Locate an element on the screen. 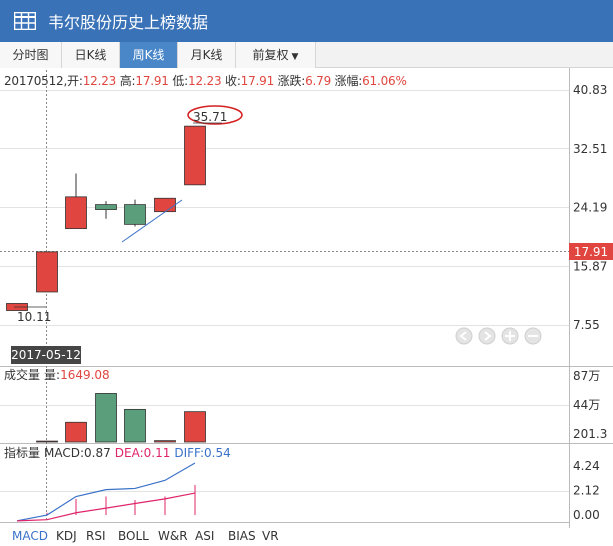 The width and height of the screenshot is (613, 546). indicator-tab-boll: BOLL is located at coordinates (133, 536).